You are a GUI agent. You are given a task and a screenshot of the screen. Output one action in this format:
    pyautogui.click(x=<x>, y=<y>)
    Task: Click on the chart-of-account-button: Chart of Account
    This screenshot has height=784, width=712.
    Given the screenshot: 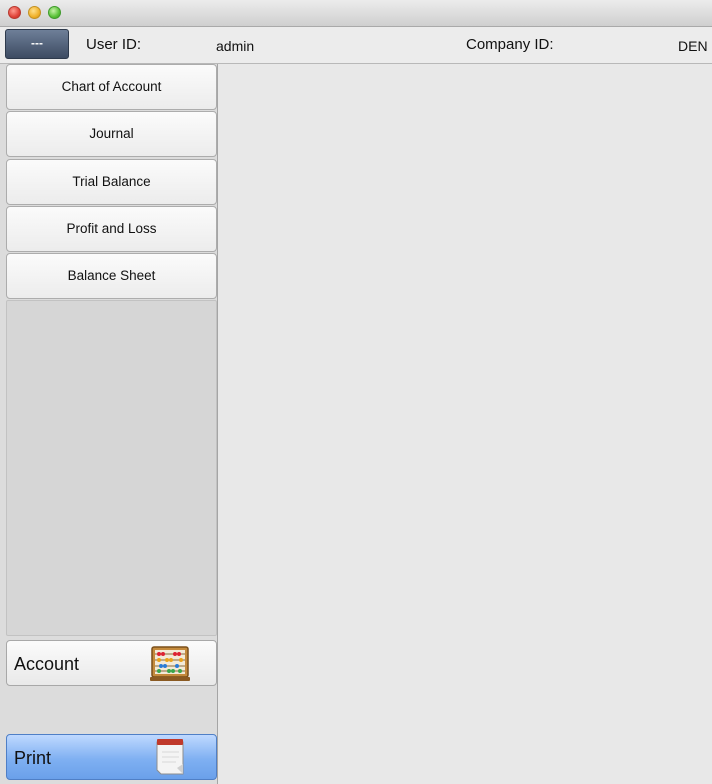 What is the action you would take?
    pyautogui.click(x=111, y=87)
    